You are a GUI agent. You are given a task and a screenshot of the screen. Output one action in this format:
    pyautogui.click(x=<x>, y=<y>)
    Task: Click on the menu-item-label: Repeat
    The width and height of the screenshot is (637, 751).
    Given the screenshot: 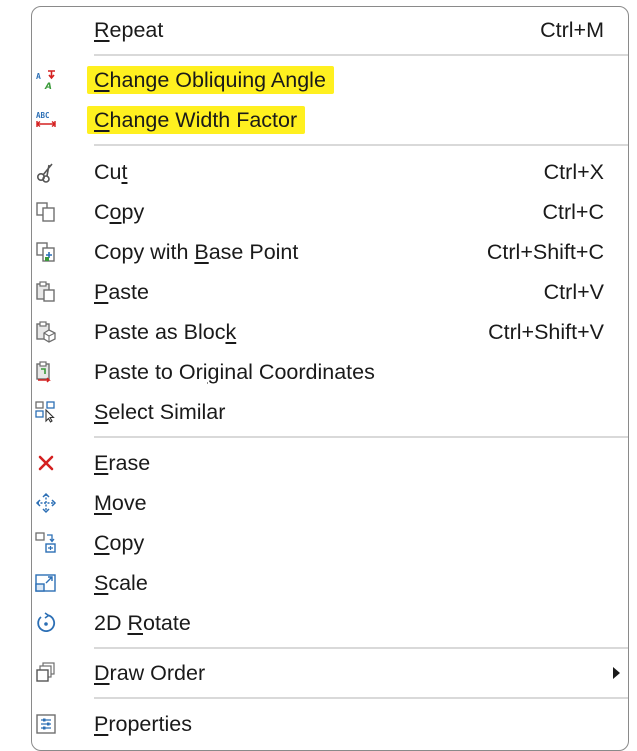 What is the action you would take?
    pyautogui.click(x=129, y=30)
    